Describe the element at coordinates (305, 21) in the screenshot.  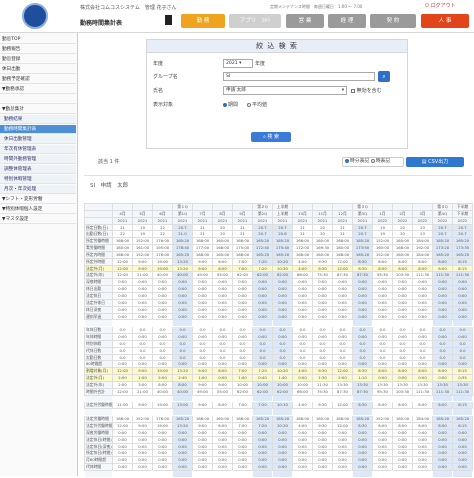
I see `nav-tab-2: 営 業` at that location.